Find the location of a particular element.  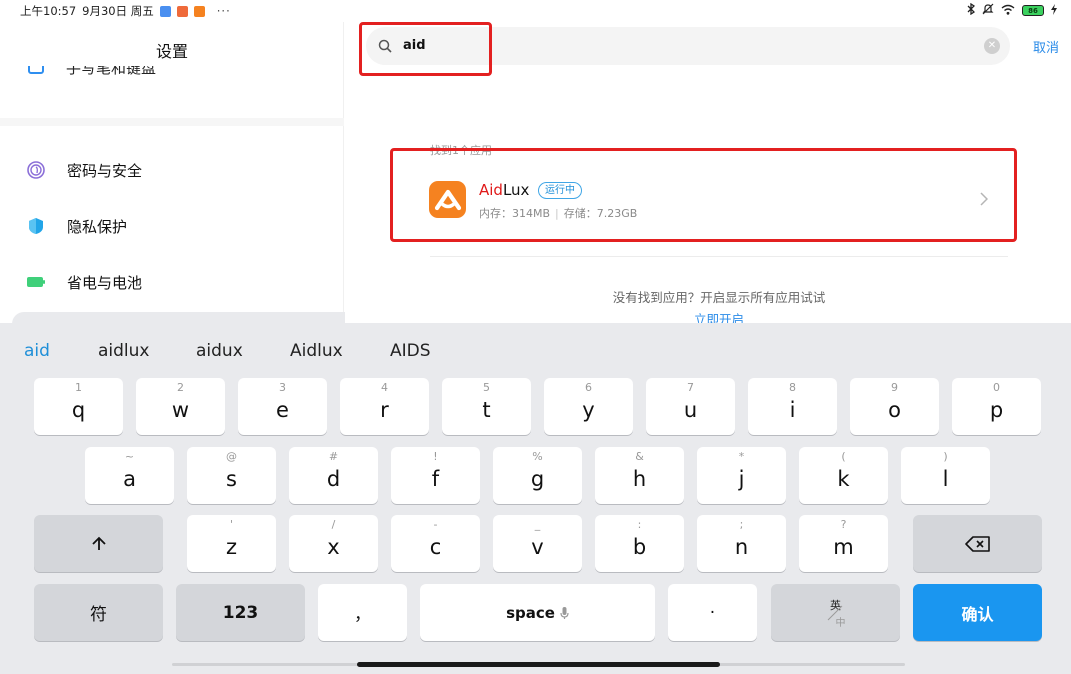

comma-key: ， is located at coordinates (362, 612).